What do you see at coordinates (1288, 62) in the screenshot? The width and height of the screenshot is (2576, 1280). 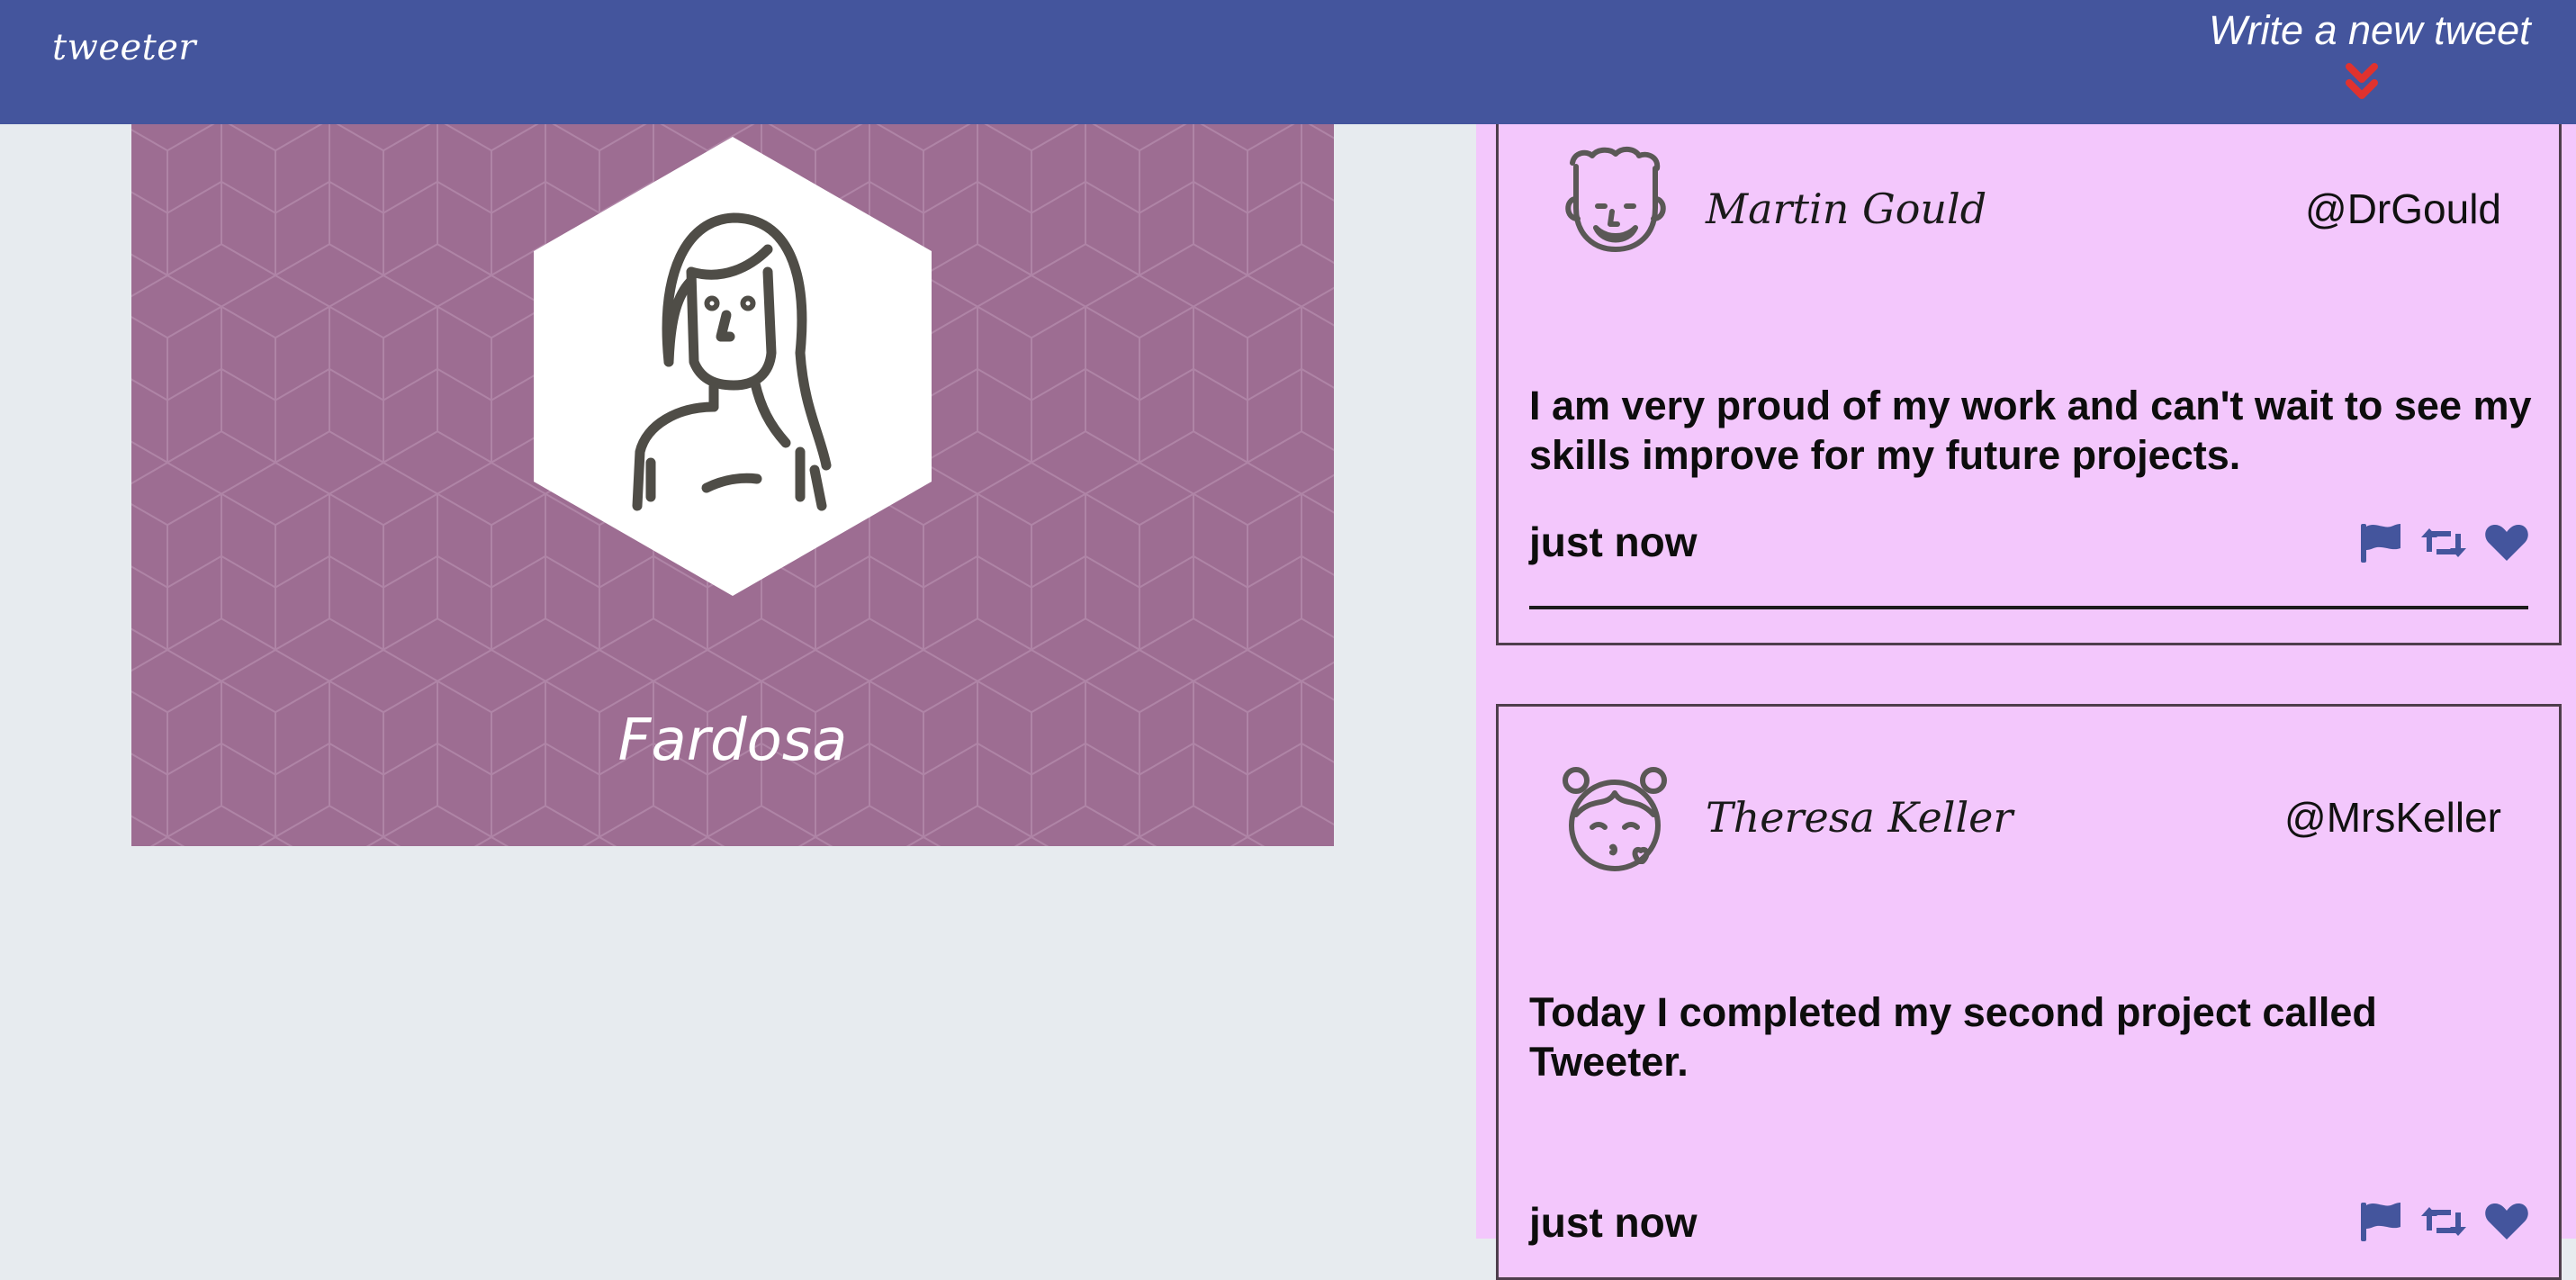 I see `top-nav: tweeter Write a new tweet` at bounding box center [1288, 62].